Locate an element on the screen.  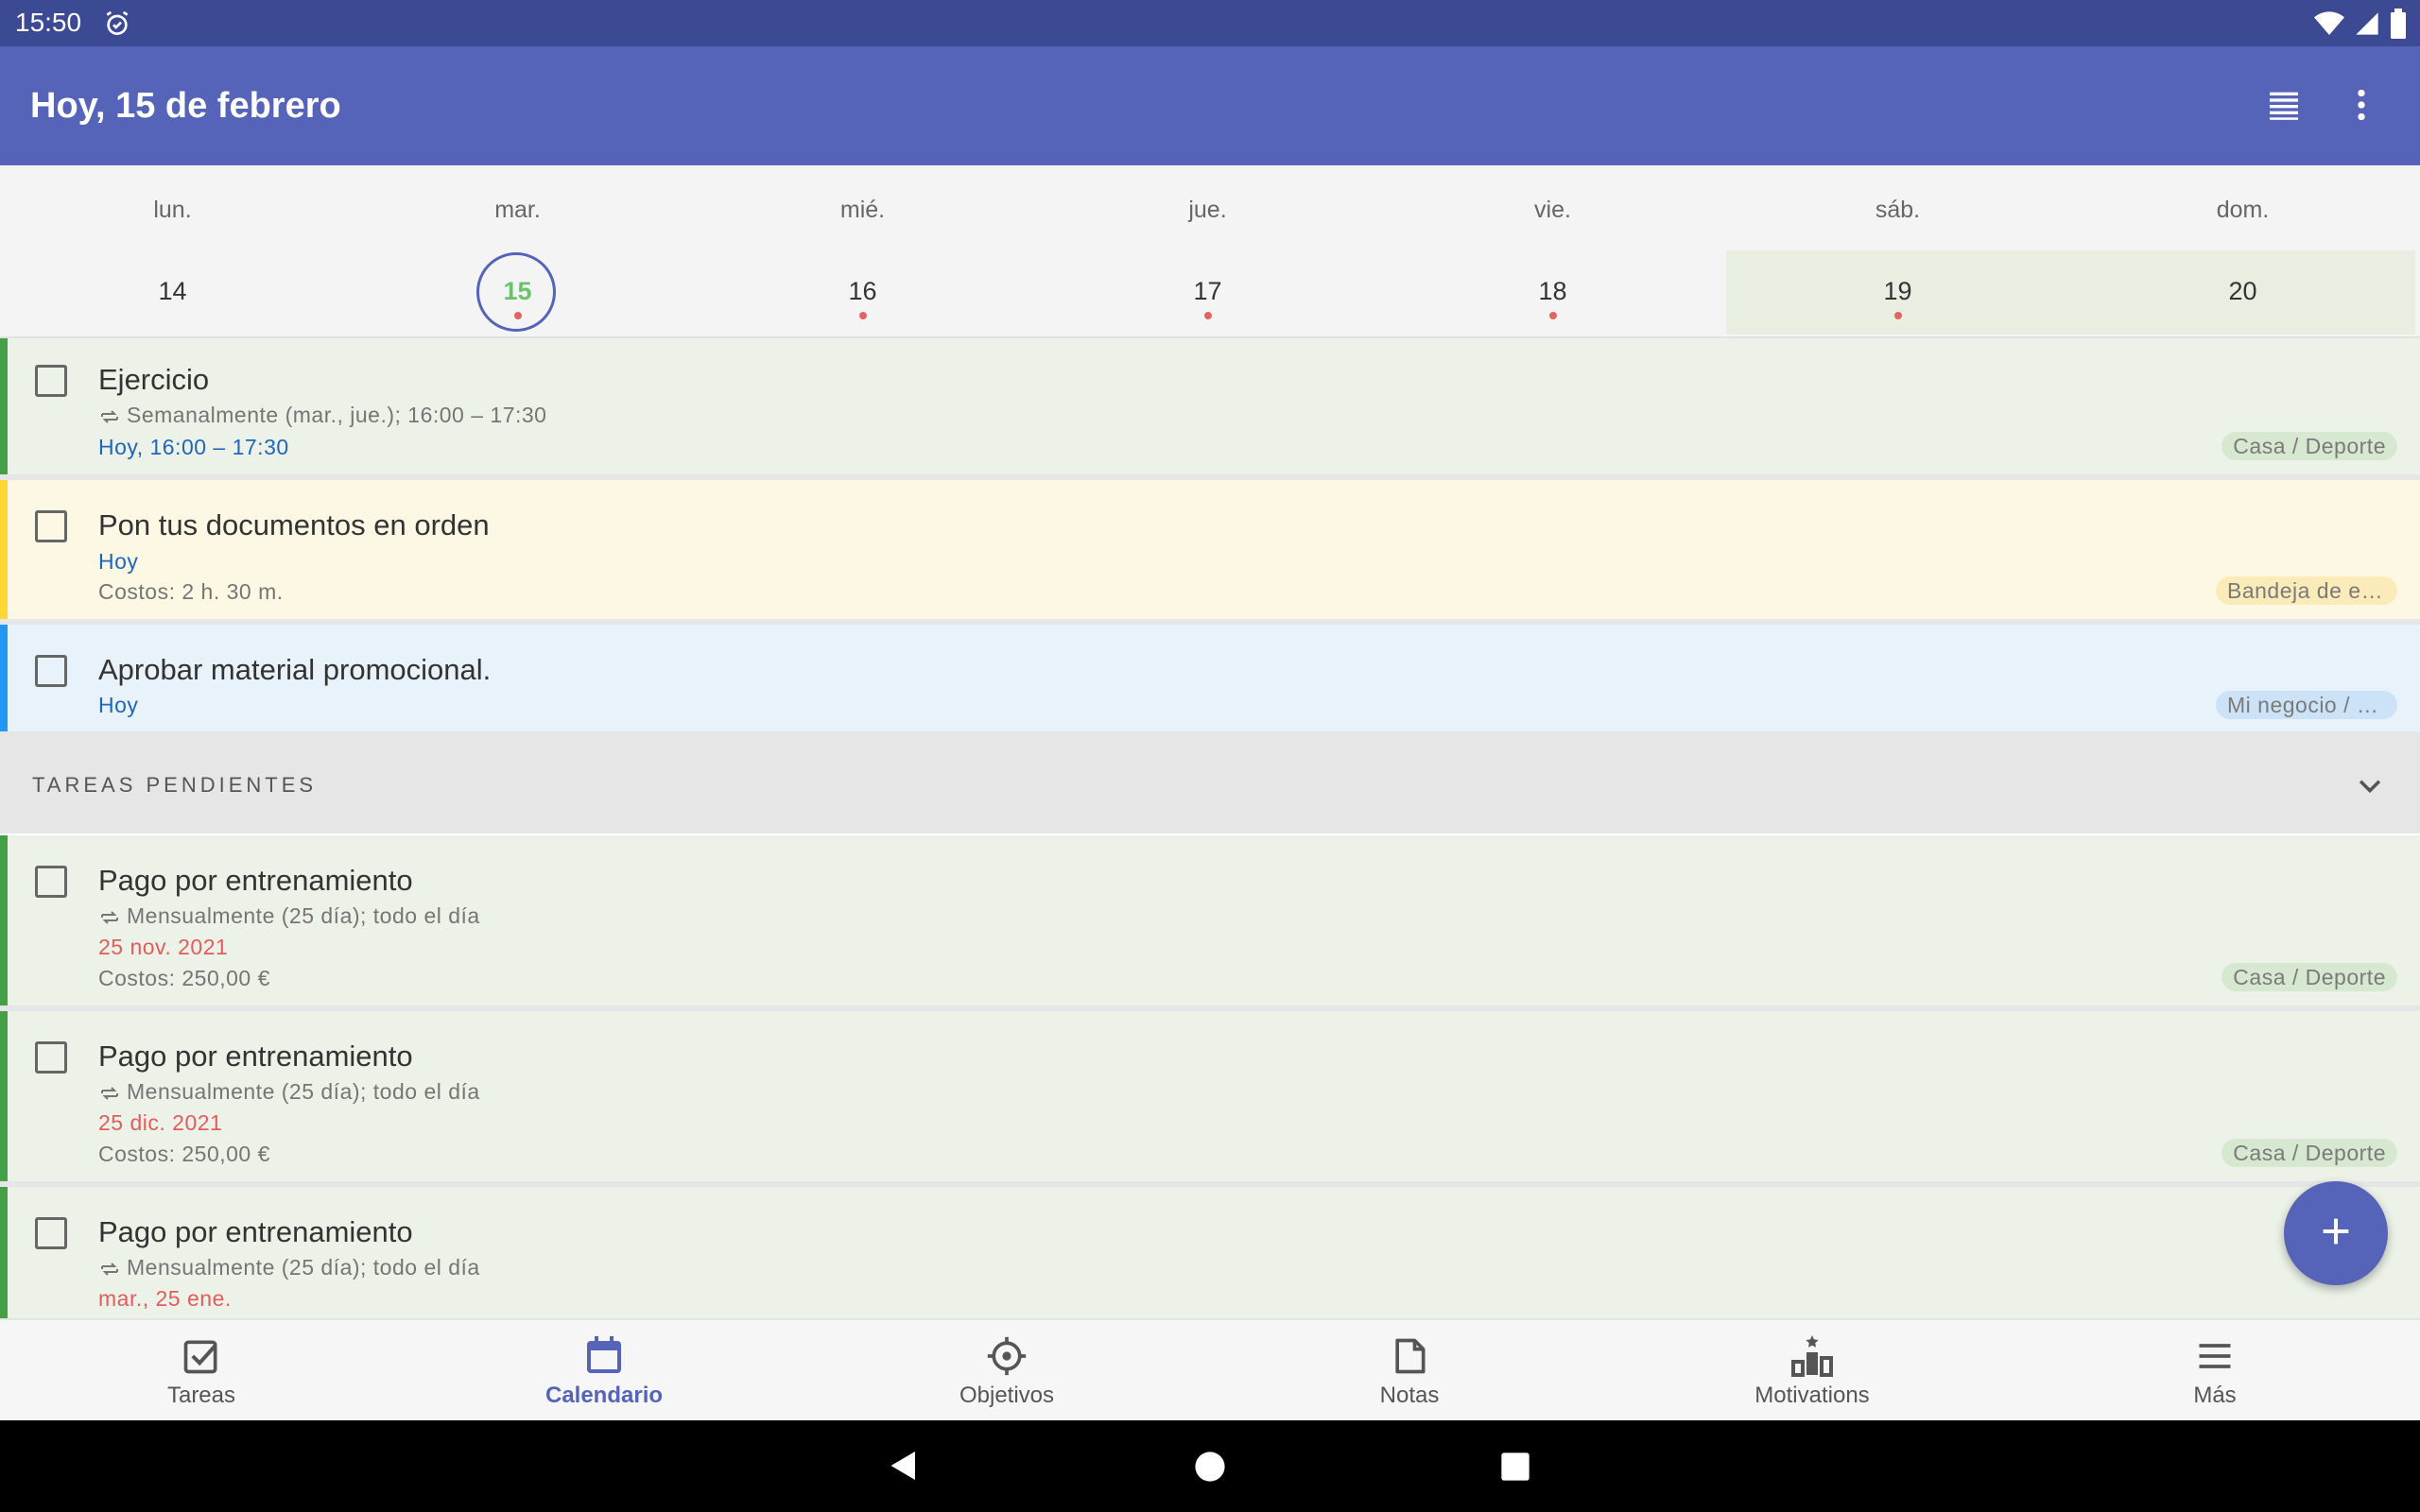
day-tuesday-today: mar. 15 is located at coordinates (518, 250).